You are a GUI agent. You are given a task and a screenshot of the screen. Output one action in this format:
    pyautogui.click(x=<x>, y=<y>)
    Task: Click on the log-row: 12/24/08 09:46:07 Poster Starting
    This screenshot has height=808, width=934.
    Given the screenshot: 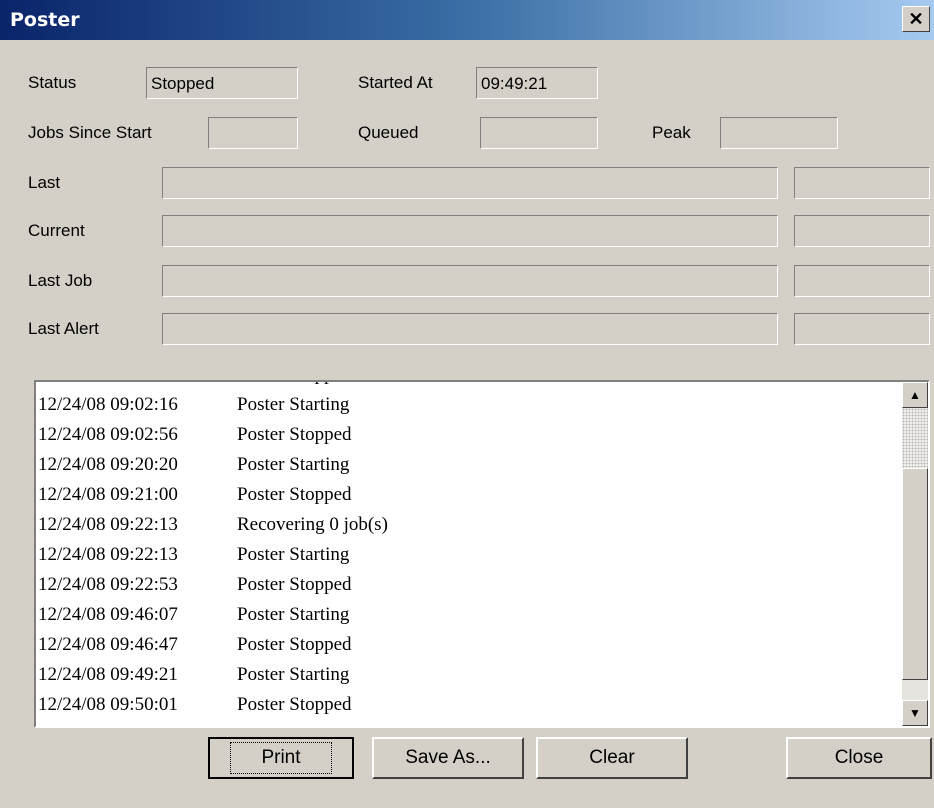 What is the action you would take?
    pyautogui.click(x=469, y=615)
    